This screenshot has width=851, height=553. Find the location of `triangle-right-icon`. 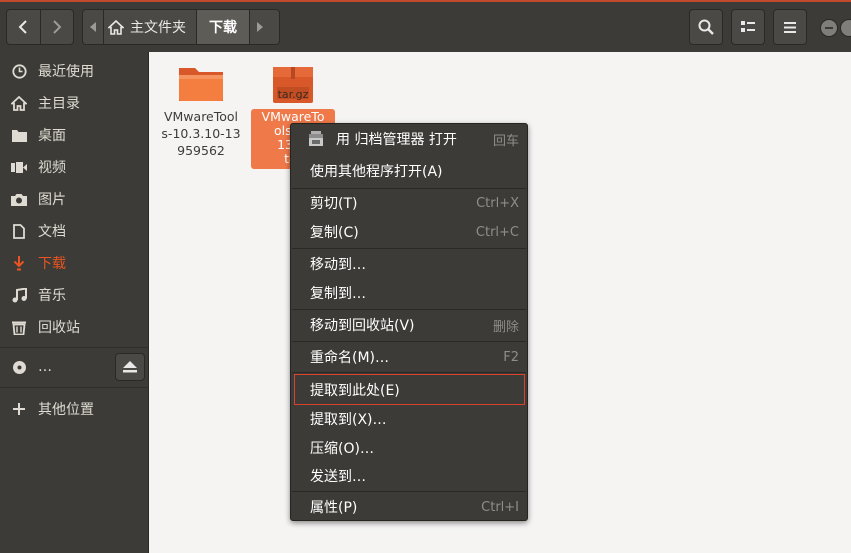

triangle-right-icon is located at coordinates (260, 27).